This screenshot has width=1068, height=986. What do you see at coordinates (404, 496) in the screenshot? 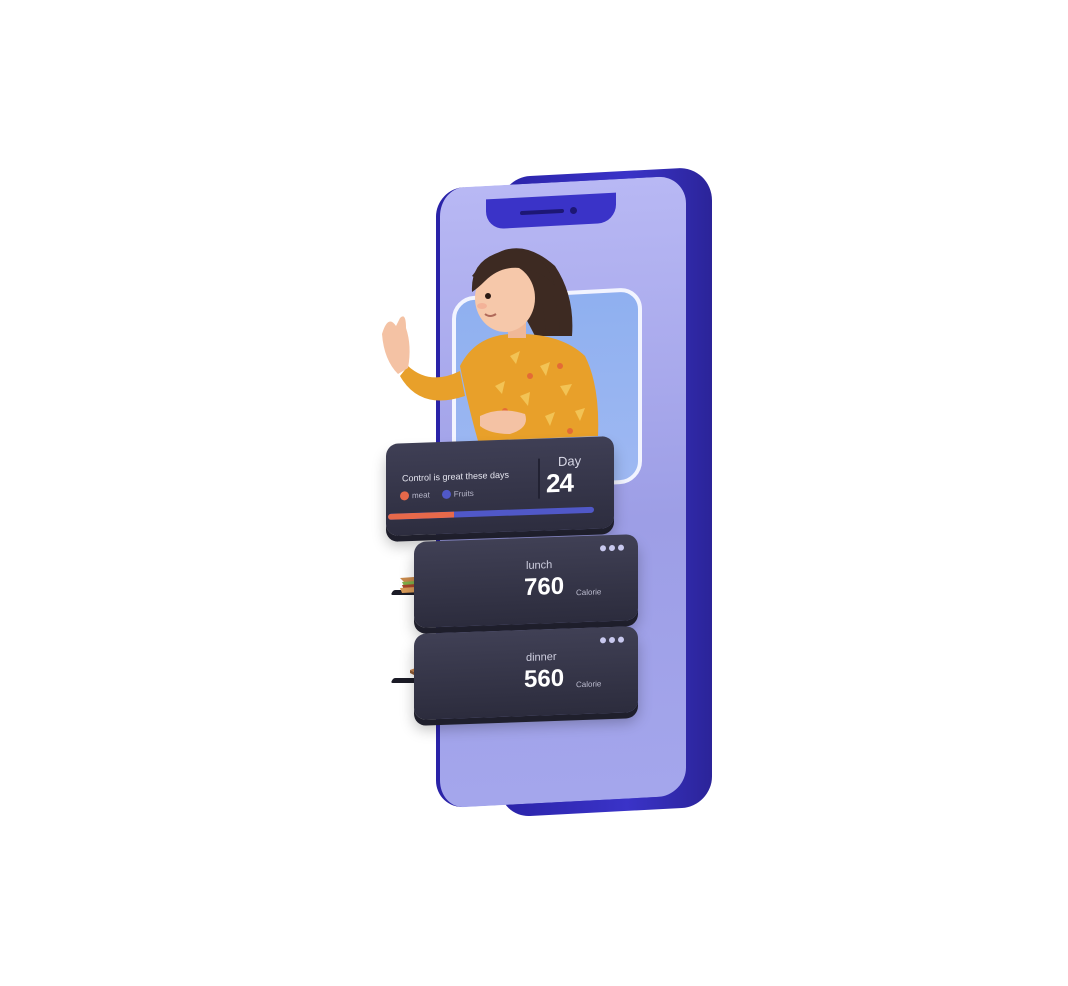
I see `meat-dot-icon` at bounding box center [404, 496].